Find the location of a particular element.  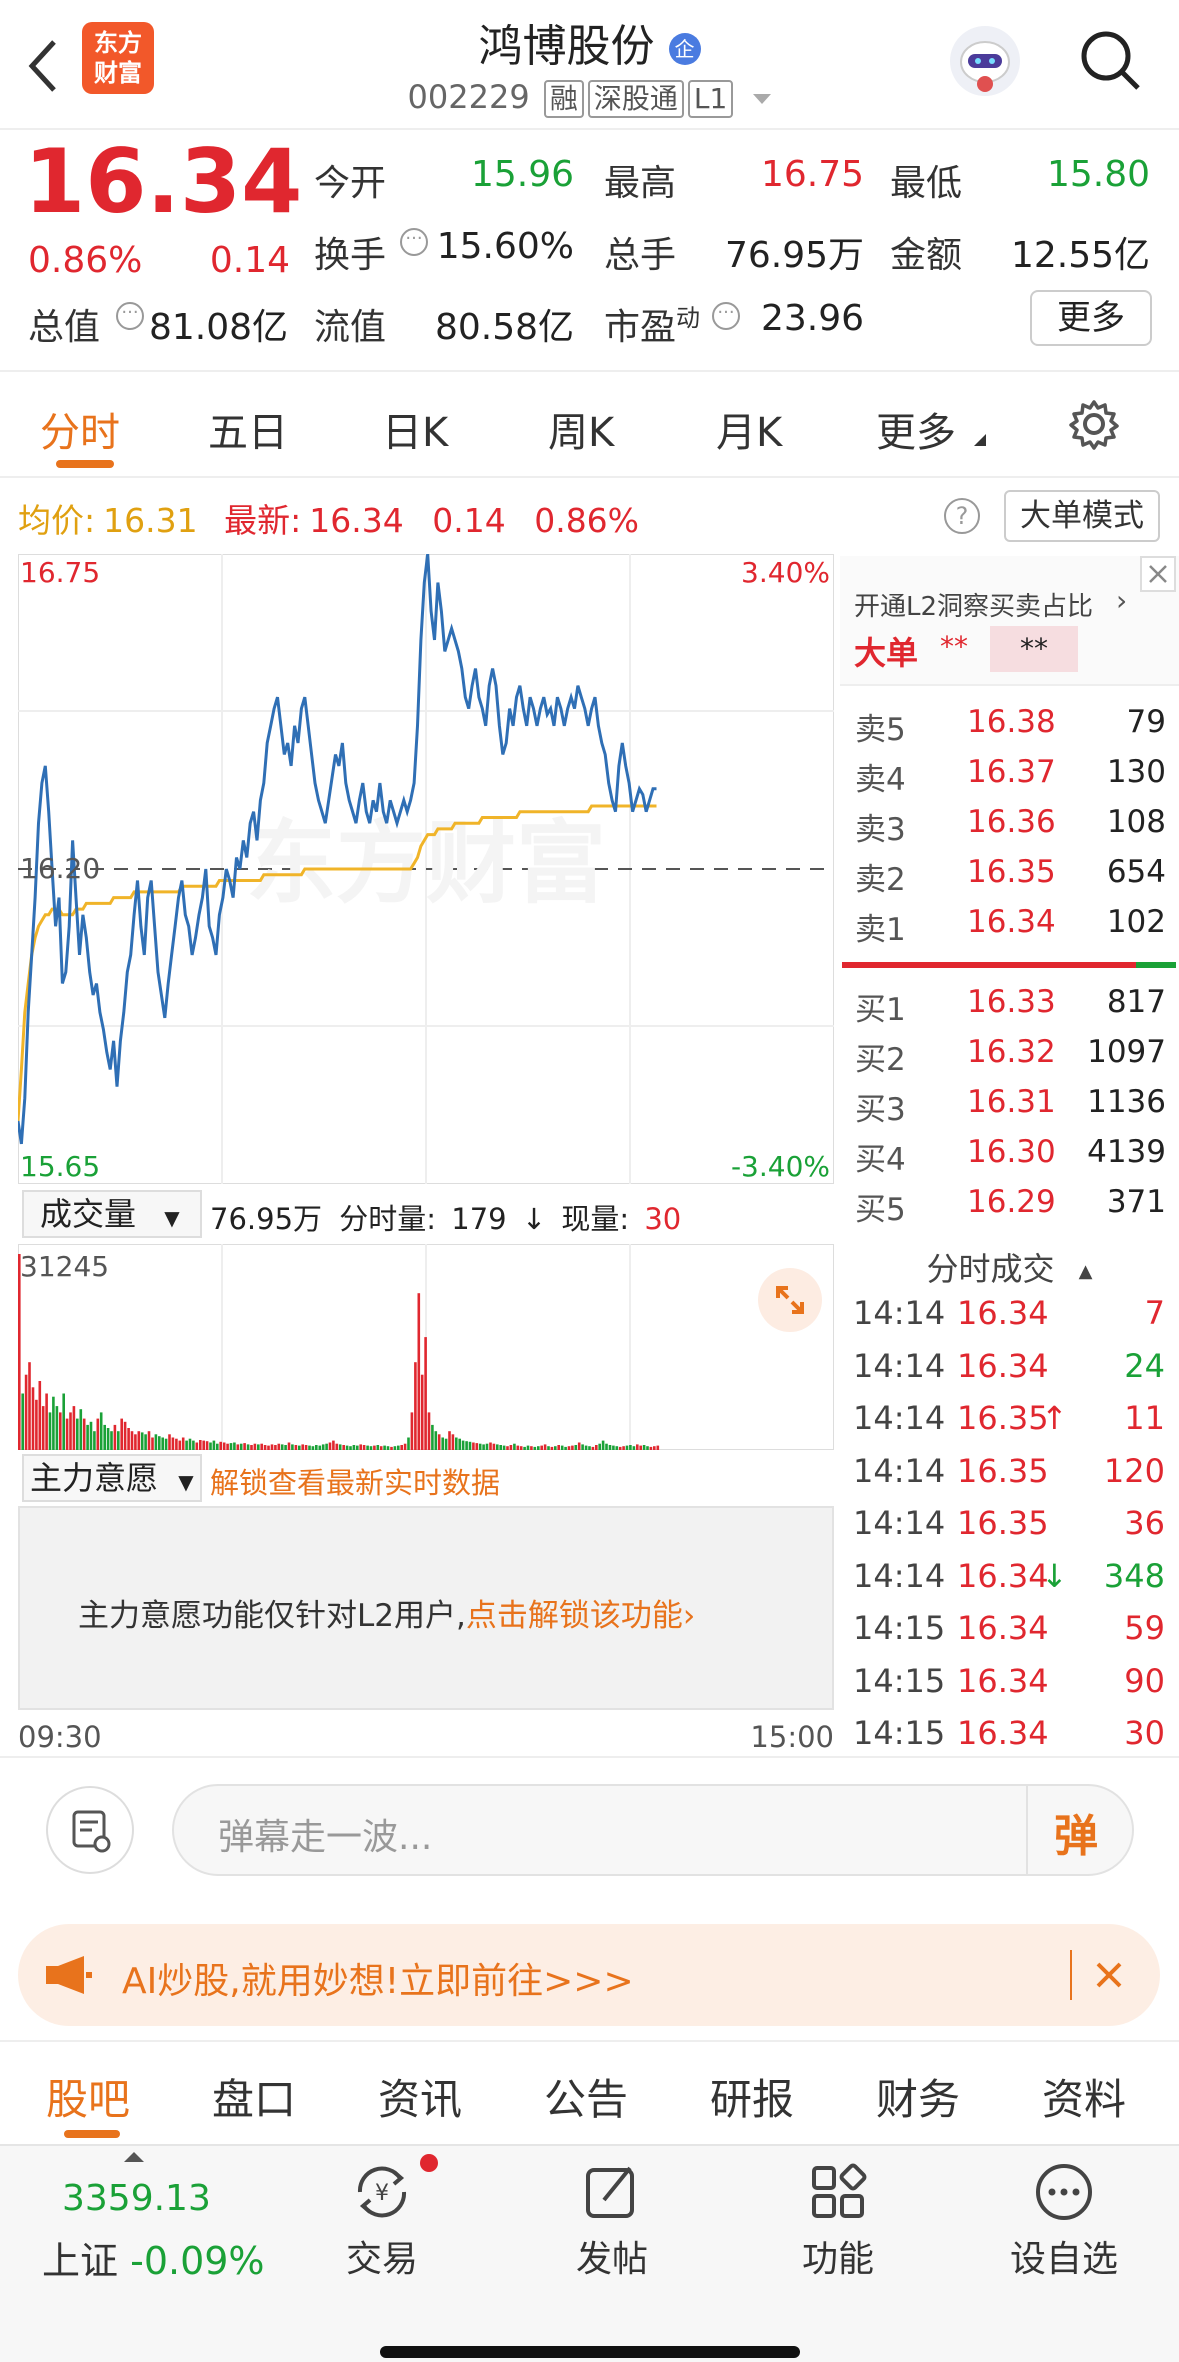

big-order-mode-button: 大单模式 is located at coordinates (1082, 516).